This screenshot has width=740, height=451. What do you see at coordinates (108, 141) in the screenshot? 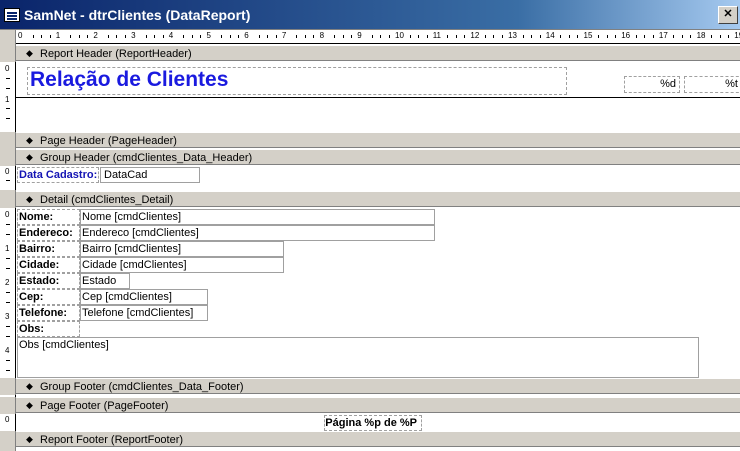
I see `section-label: Page Header (PageHeader)` at bounding box center [108, 141].